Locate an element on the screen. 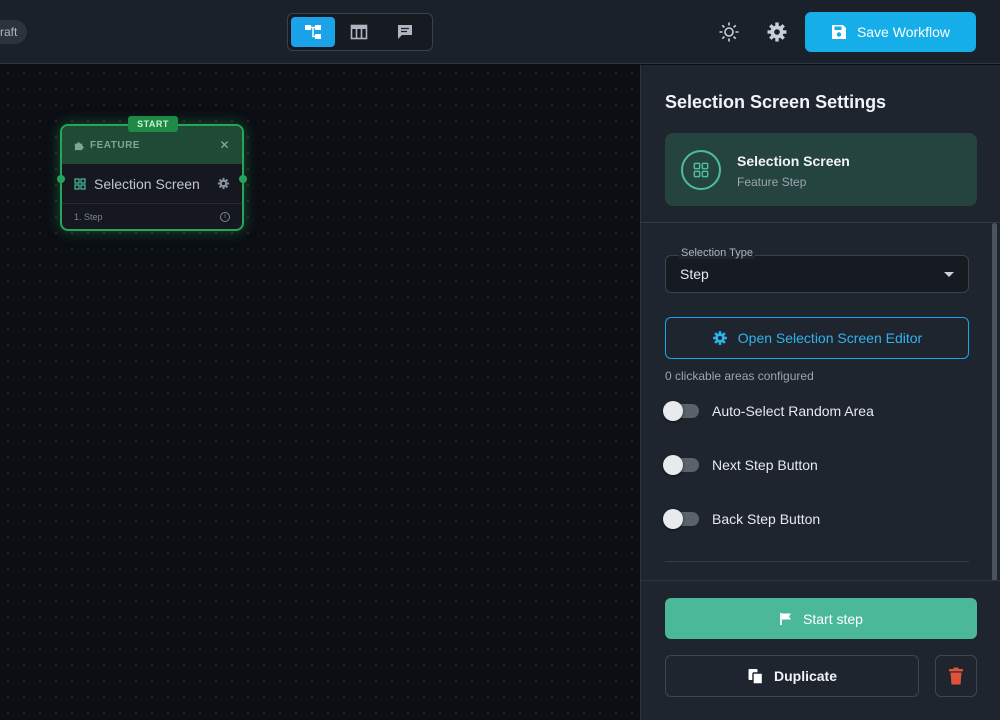 This screenshot has width=1000, height=720. duplicate-button: Duplicate is located at coordinates (792, 676).